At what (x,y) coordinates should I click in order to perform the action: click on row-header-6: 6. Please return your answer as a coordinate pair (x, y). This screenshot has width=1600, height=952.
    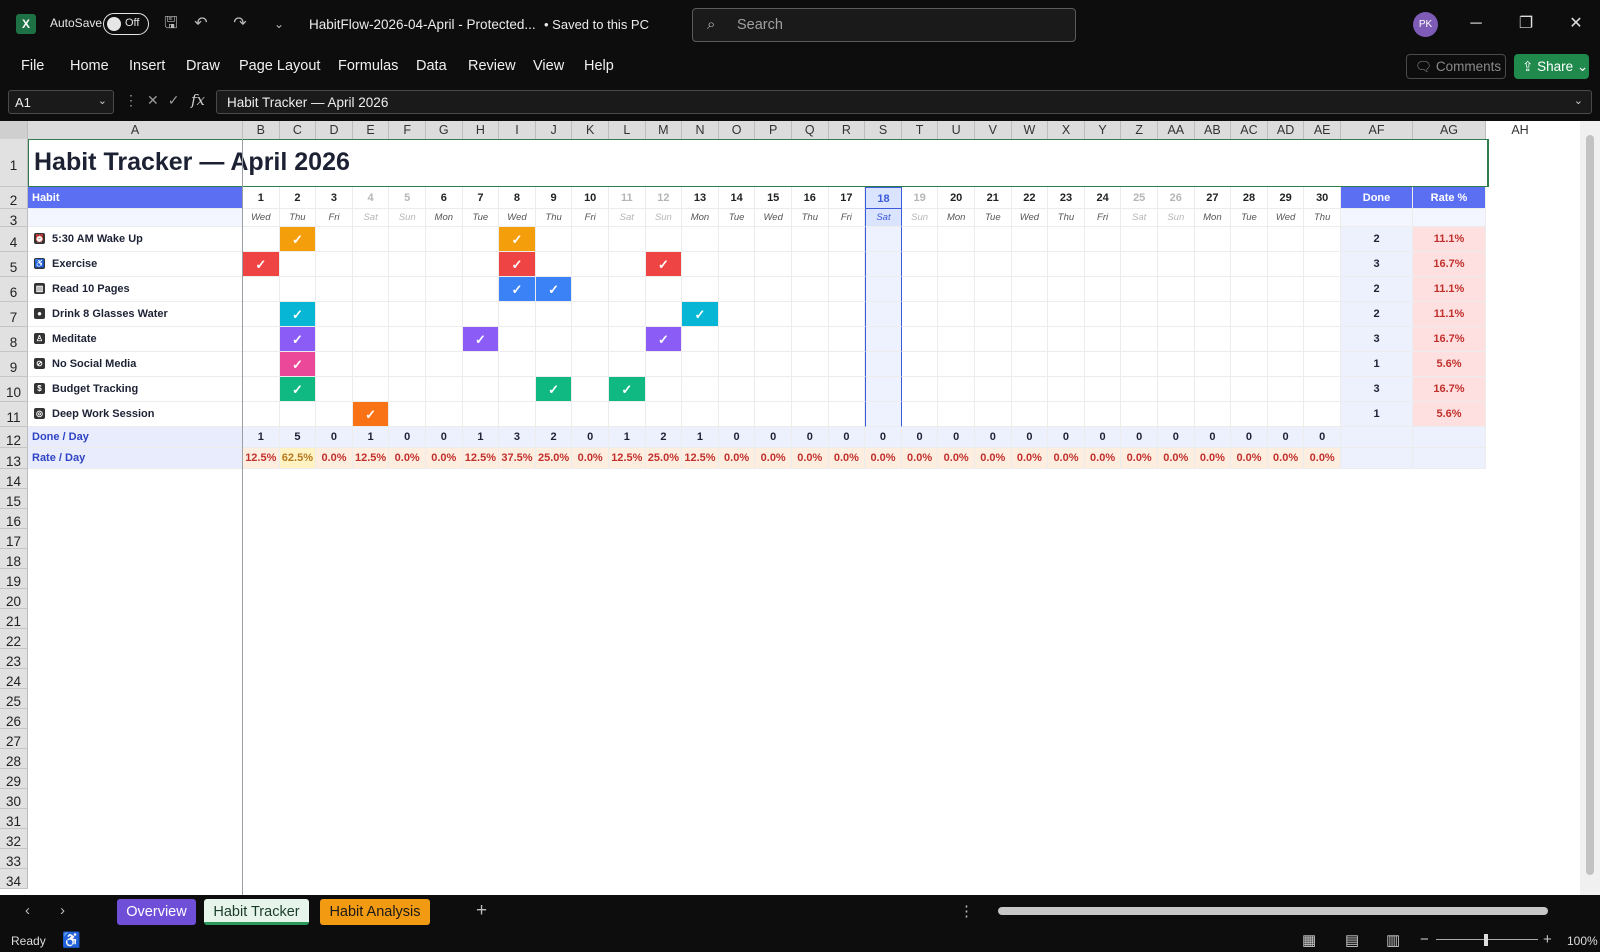
    Looking at the image, I should click on (14, 289).